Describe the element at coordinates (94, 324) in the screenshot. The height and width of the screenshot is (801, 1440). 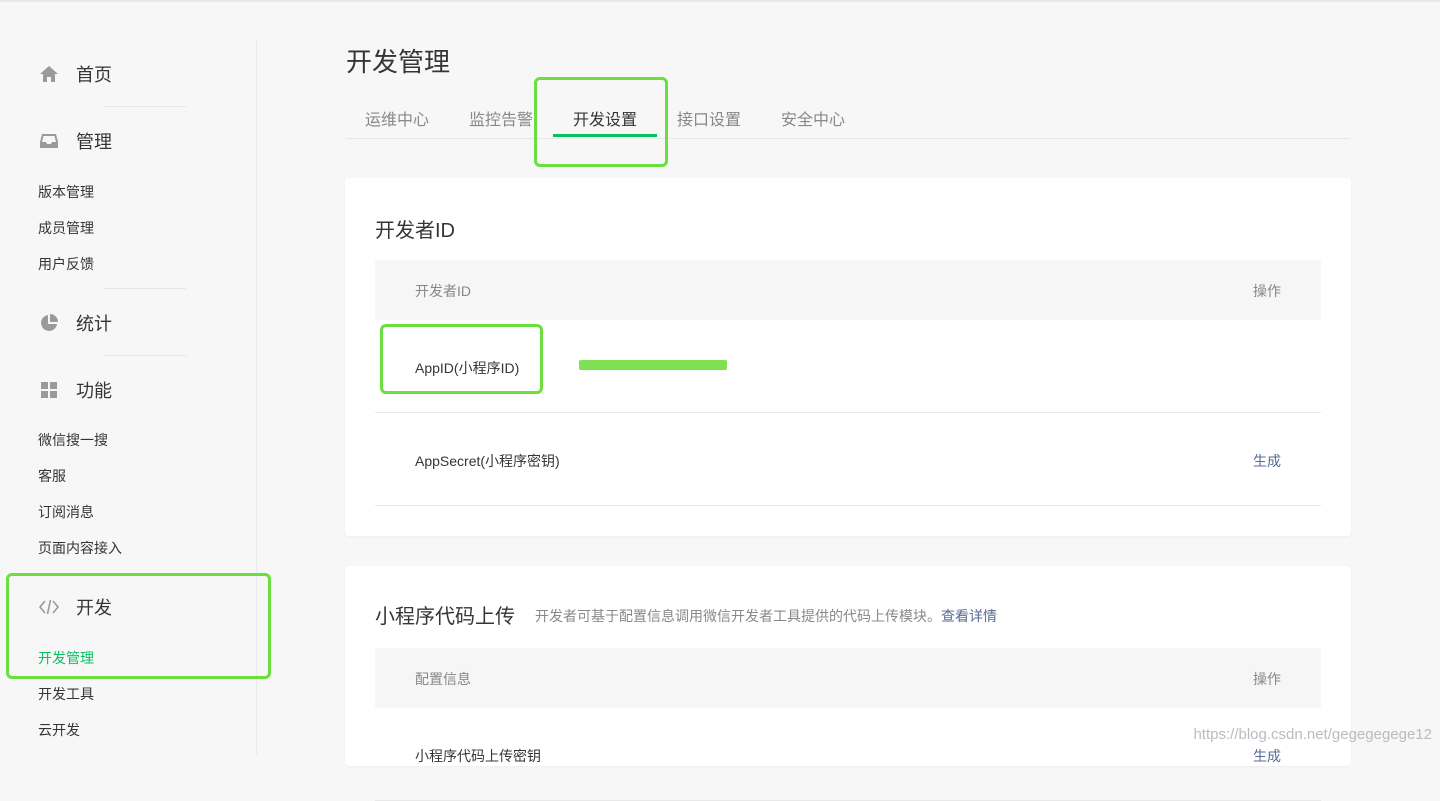
I see `sidebar-item-label: 统计` at that location.